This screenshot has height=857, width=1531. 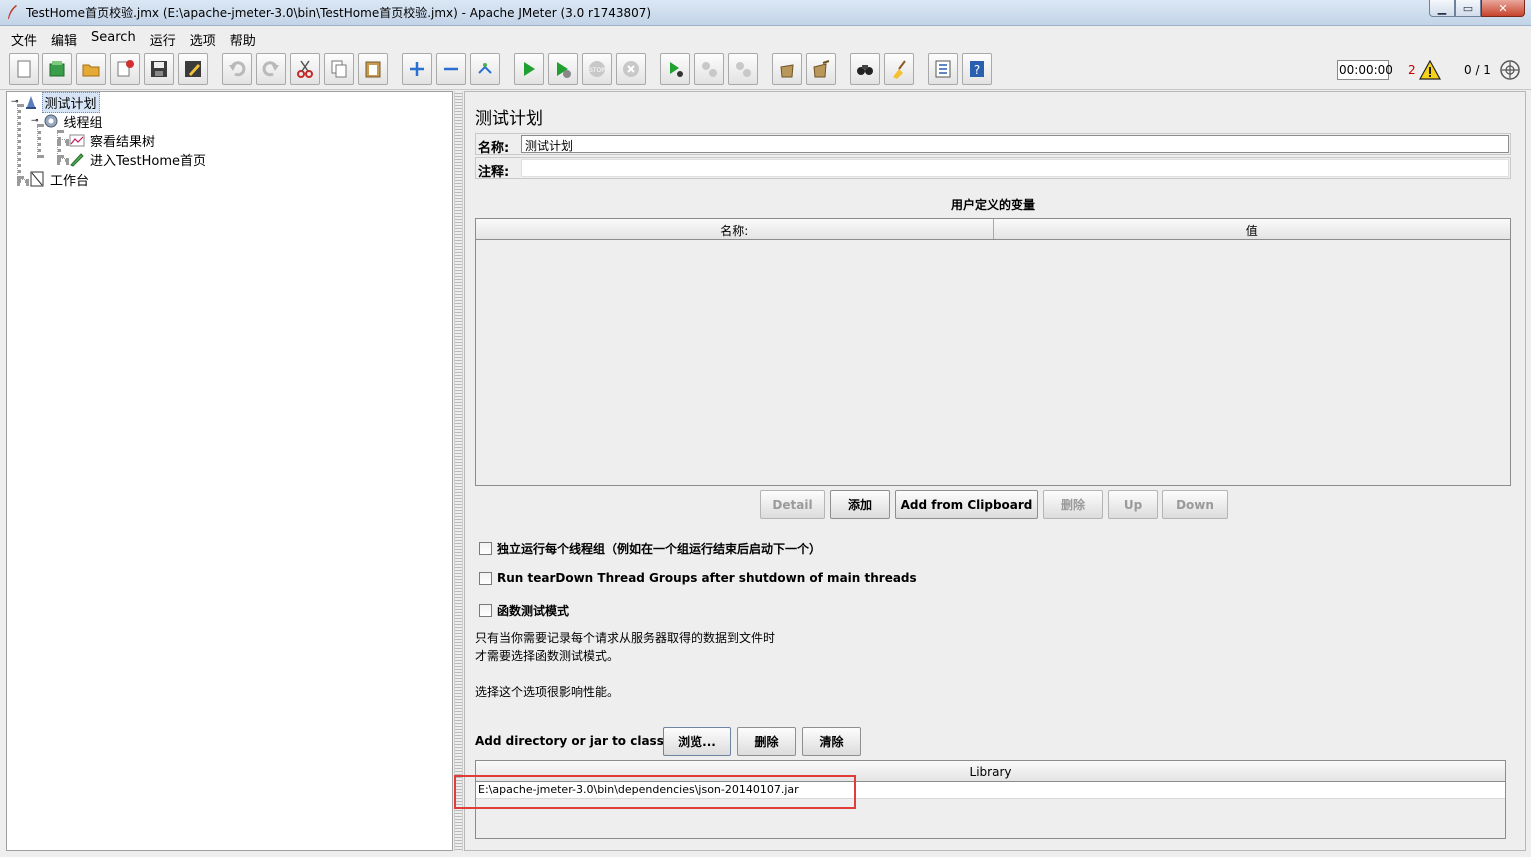 I want to click on menu-search: Search, so click(x=113, y=38).